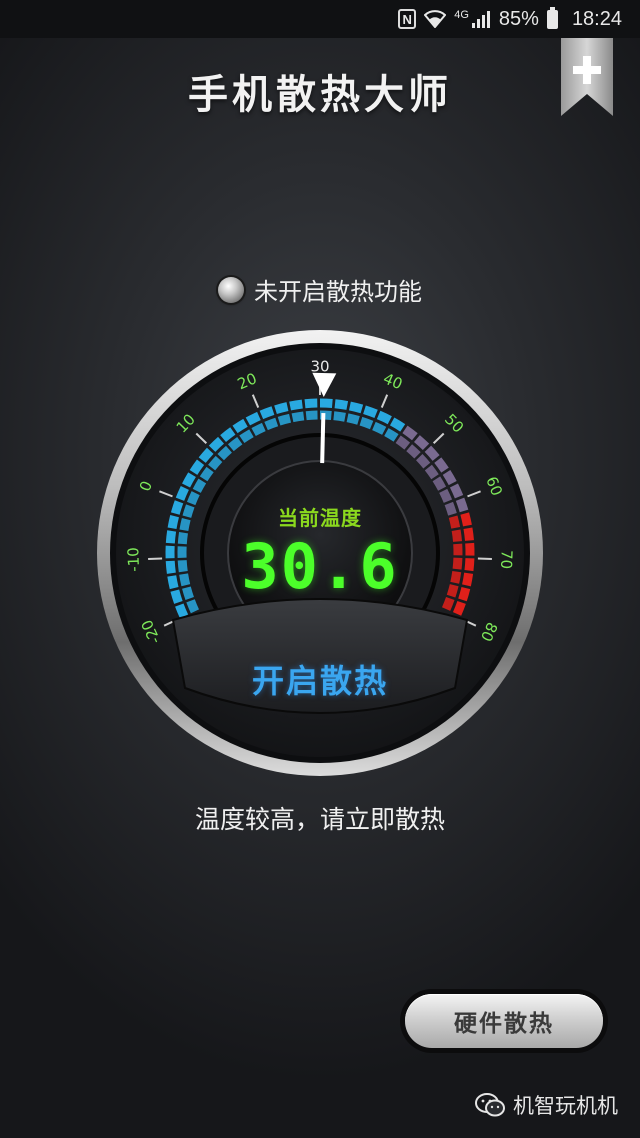 Image resolution: width=640 pixels, height=1138 pixels. What do you see at coordinates (407, 19) in the screenshot?
I see `nfc-icon: N` at bounding box center [407, 19].